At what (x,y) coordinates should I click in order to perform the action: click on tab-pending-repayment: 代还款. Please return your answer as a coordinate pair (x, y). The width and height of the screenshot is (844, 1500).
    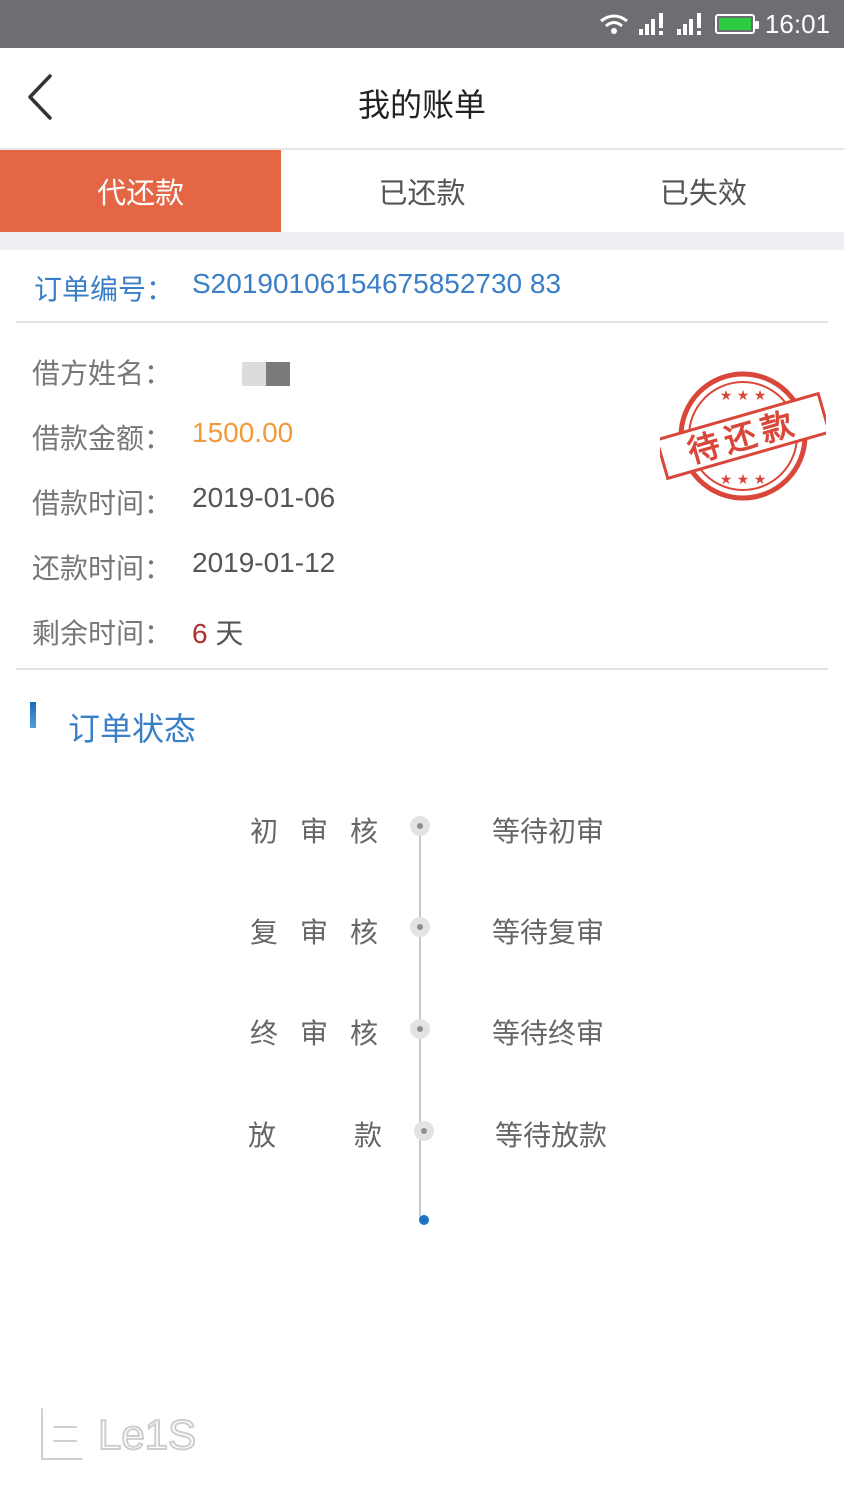
    Looking at the image, I should click on (141, 191).